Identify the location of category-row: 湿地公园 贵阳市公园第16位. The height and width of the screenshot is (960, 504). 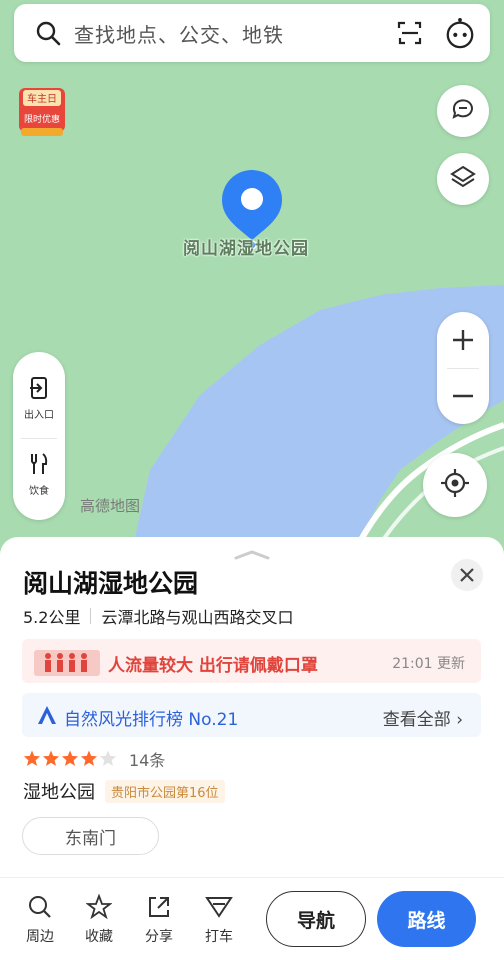
(124, 791).